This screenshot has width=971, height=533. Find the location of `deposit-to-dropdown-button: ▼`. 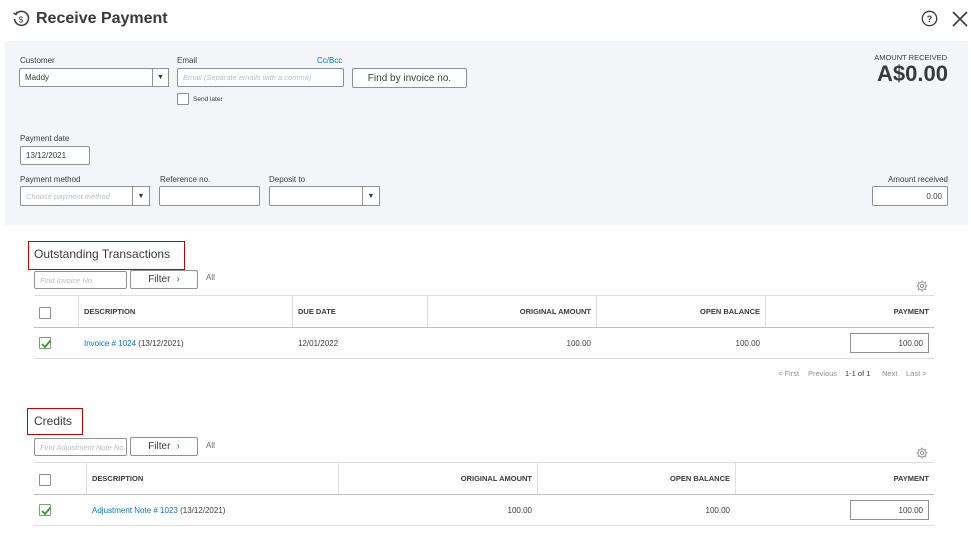

deposit-to-dropdown-button: ▼ is located at coordinates (371, 196).